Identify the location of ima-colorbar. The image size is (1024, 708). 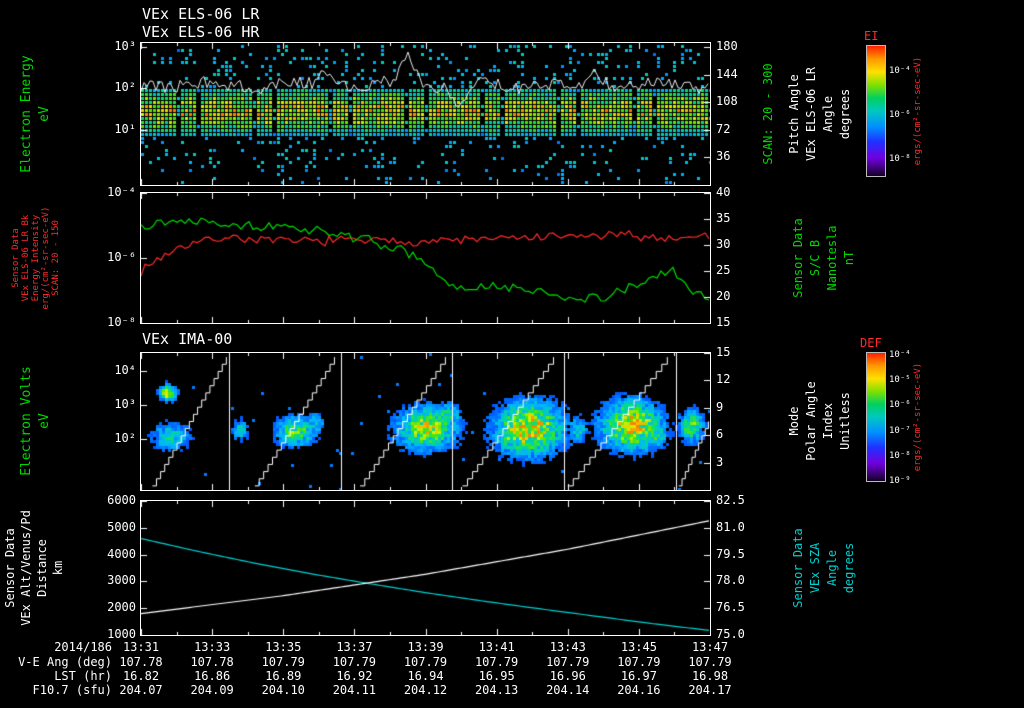
(876, 417).